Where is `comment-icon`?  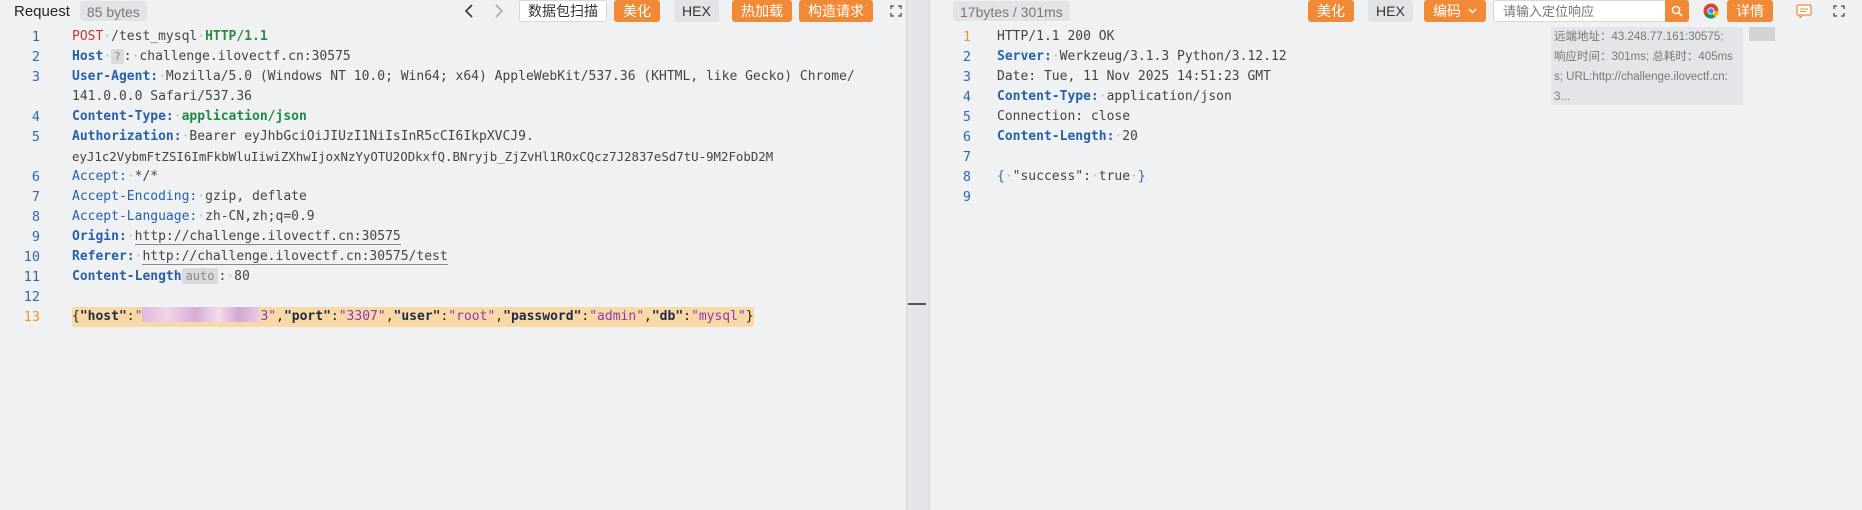
comment-icon is located at coordinates (1804, 11).